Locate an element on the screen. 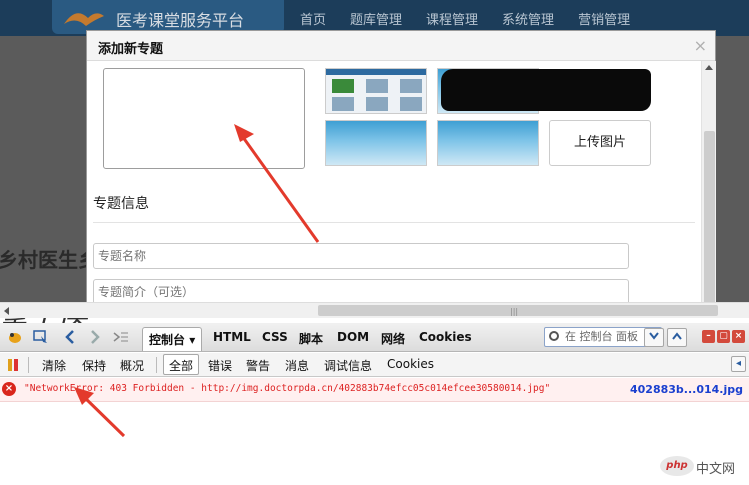 This screenshot has width=749, height=485. watermark: php 中文网 is located at coordinates (701, 467).